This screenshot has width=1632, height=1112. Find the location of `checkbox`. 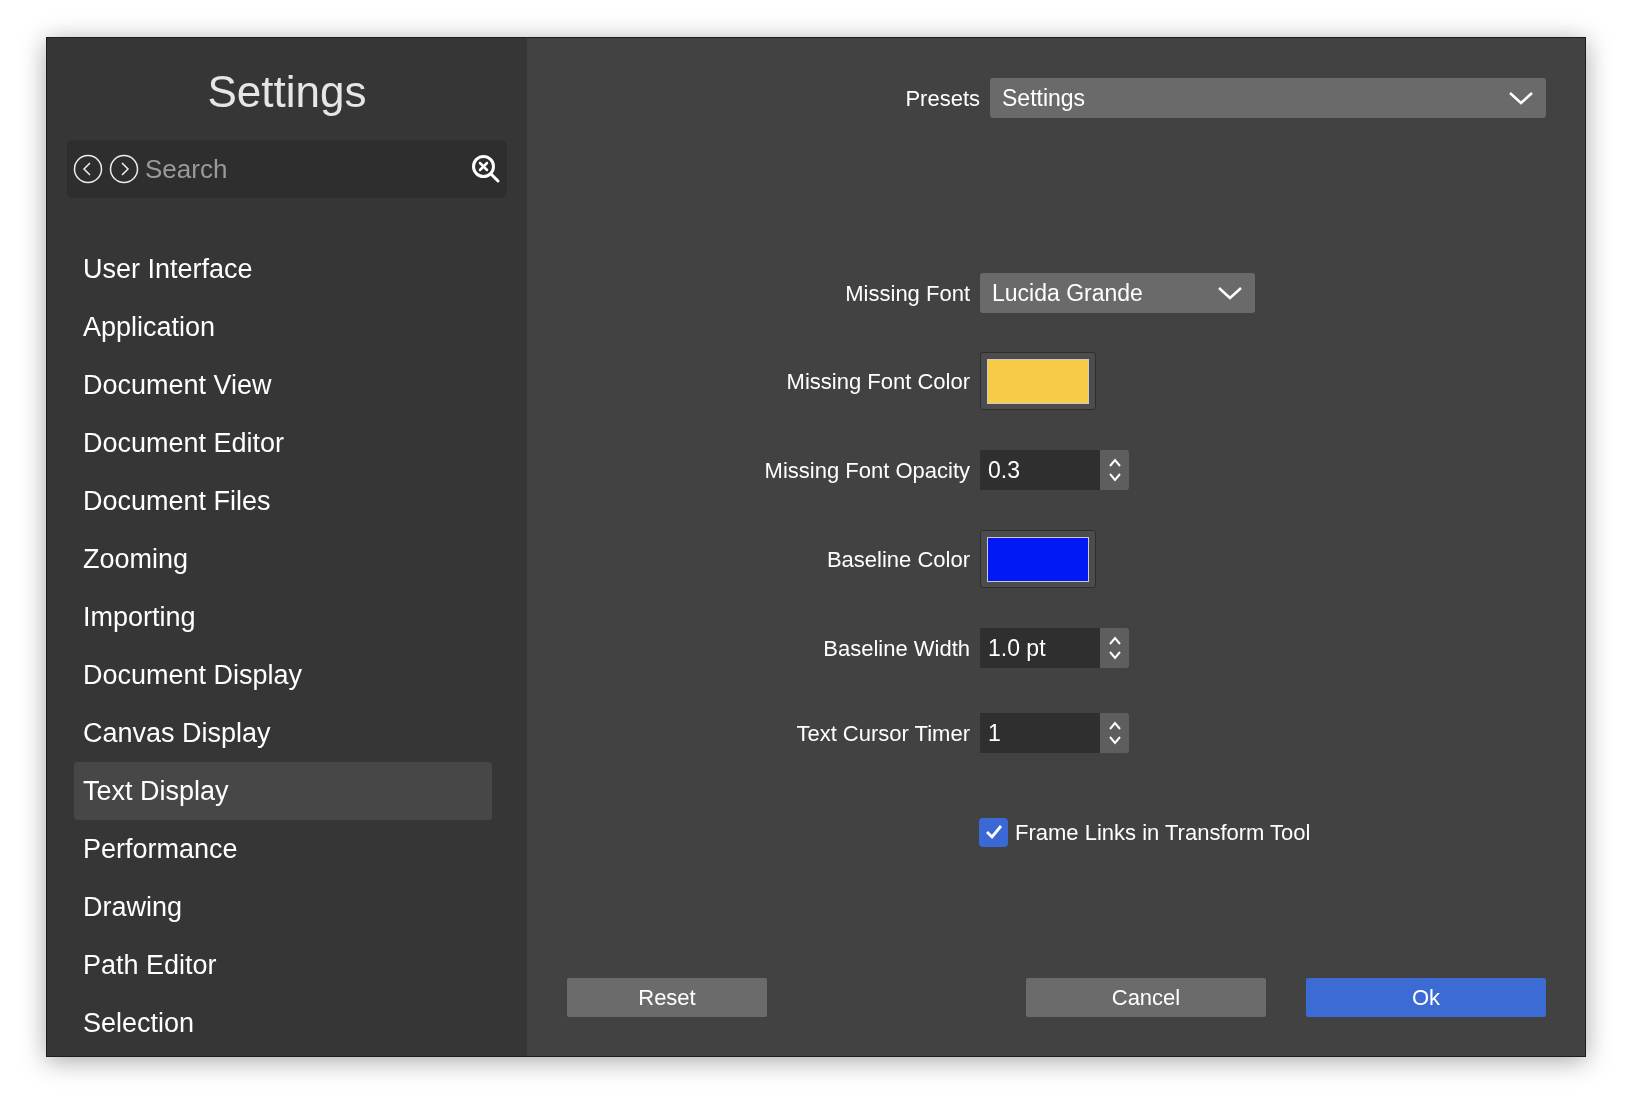

checkbox is located at coordinates (993, 832).